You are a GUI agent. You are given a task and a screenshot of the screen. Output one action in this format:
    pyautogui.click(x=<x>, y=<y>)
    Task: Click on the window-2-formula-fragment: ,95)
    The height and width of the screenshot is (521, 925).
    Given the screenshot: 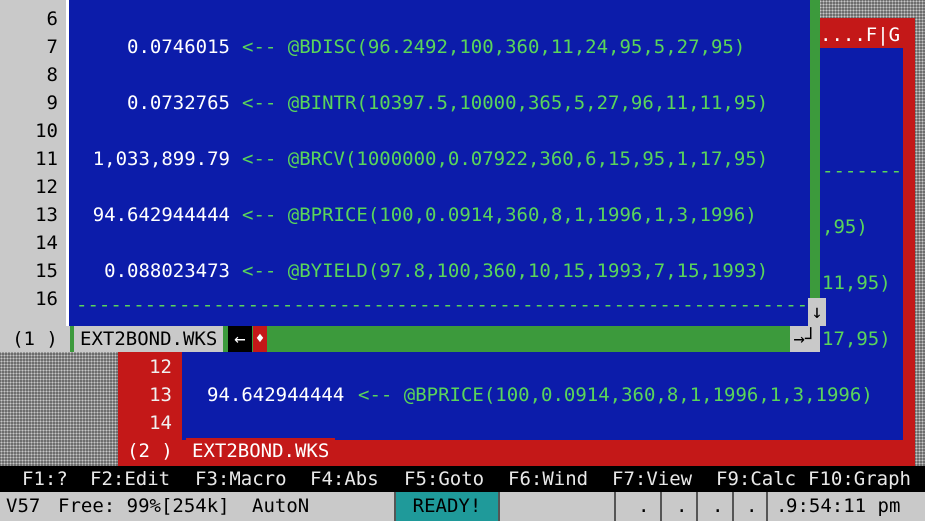 What is the action you would take?
    pyautogui.click(x=845, y=227)
    